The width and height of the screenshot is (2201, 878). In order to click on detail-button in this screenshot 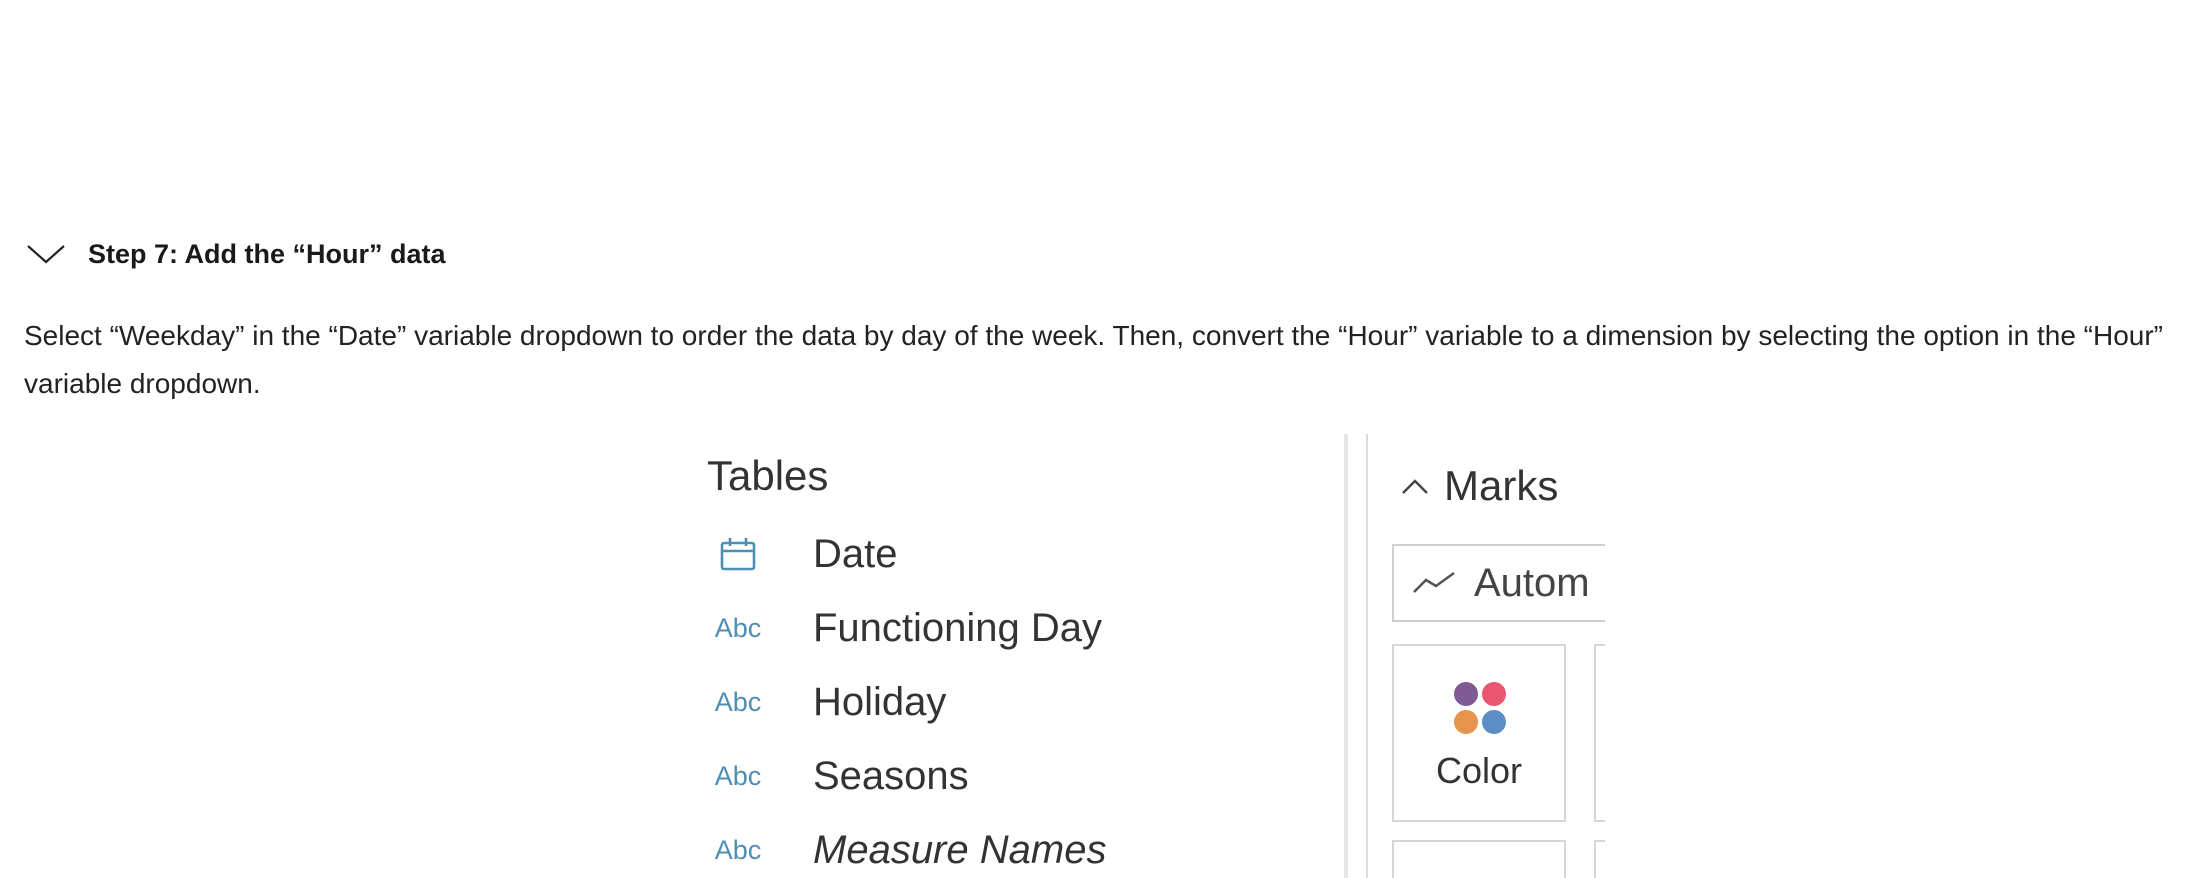, I will do `click(1479, 859)`.